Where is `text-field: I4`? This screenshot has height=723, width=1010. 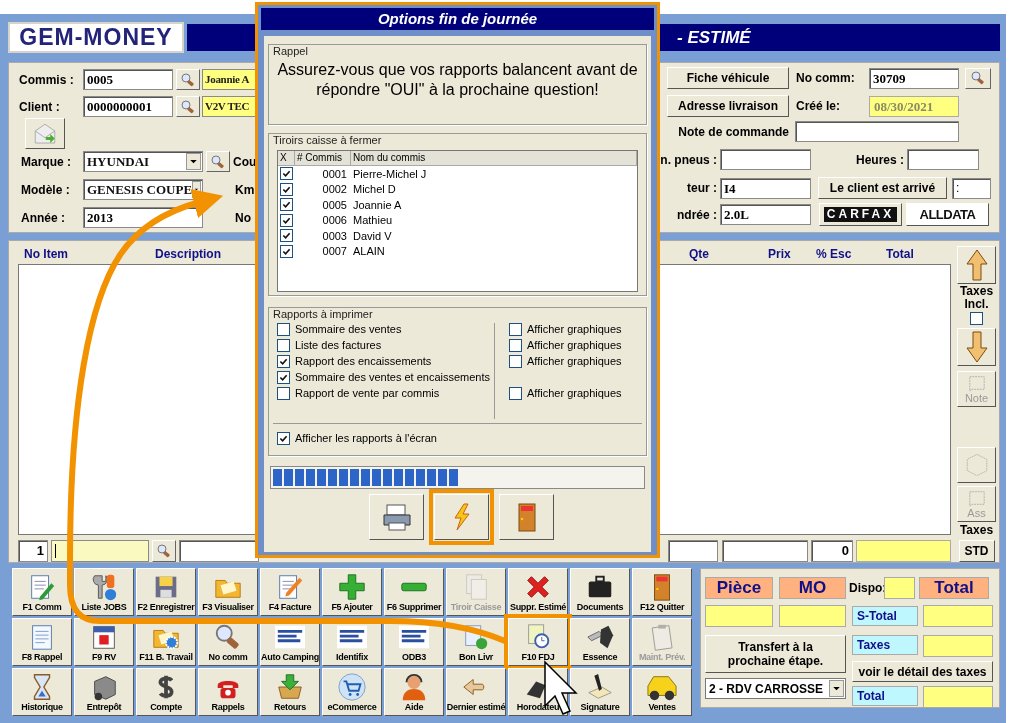
text-field: I4 is located at coordinates (765, 188).